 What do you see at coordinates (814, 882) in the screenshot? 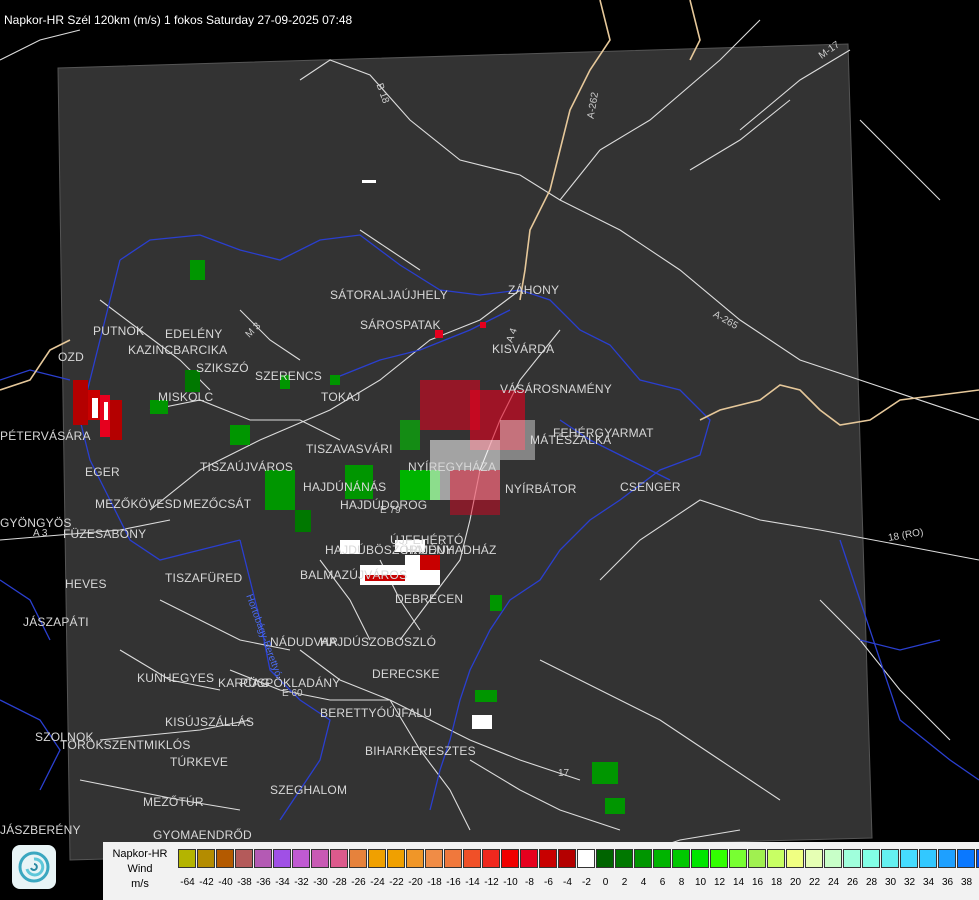
I see `legend-tick-label: 22` at bounding box center [814, 882].